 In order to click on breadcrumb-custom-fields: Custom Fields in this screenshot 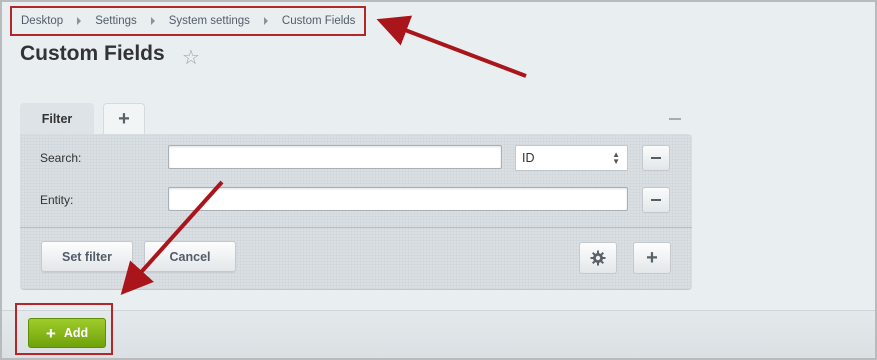, I will do `click(319, 21)`.